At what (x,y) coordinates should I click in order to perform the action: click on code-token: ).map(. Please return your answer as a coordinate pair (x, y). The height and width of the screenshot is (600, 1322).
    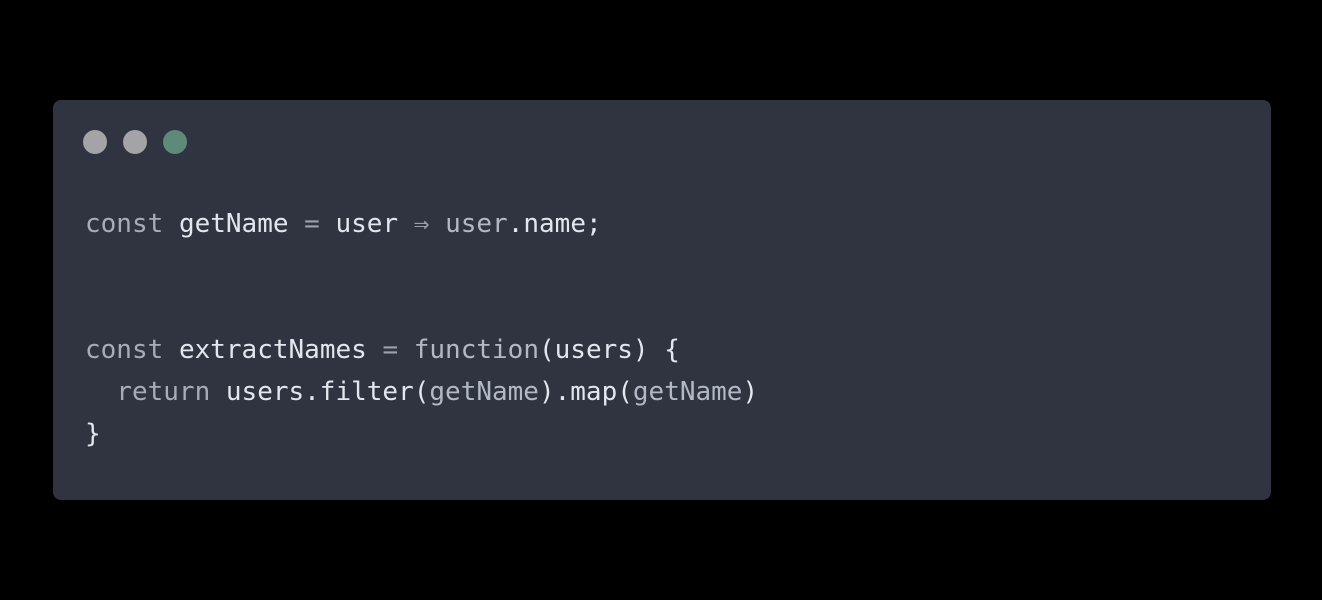
    Looking at the image, I should click on (585, 392).